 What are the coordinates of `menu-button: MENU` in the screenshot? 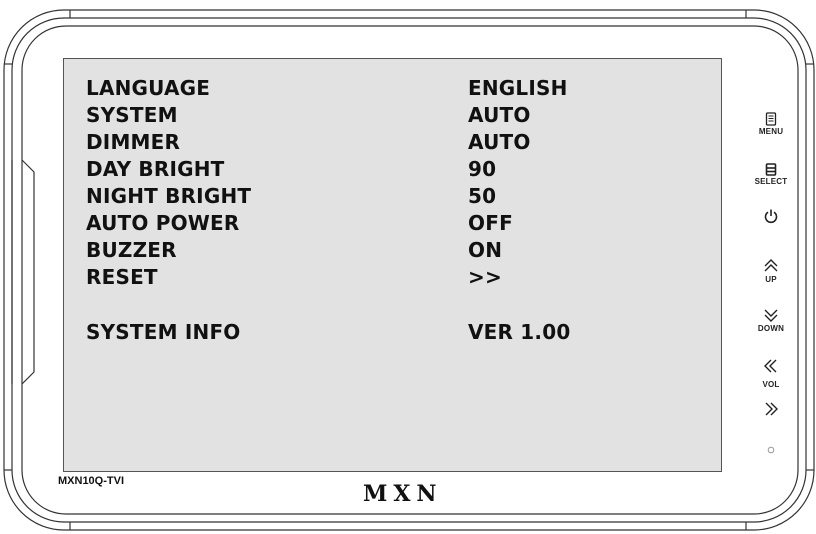 It's located at (771, 124).